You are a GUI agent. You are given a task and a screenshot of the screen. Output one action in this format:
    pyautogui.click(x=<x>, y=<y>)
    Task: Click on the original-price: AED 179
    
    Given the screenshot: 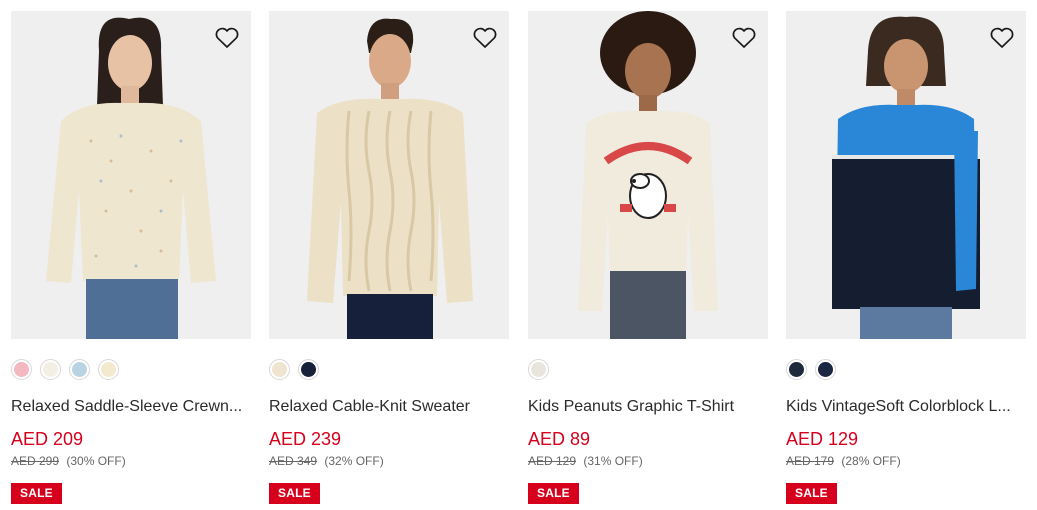 What is the action you would take?
    pyautogui.click(x=810, y=461)
    